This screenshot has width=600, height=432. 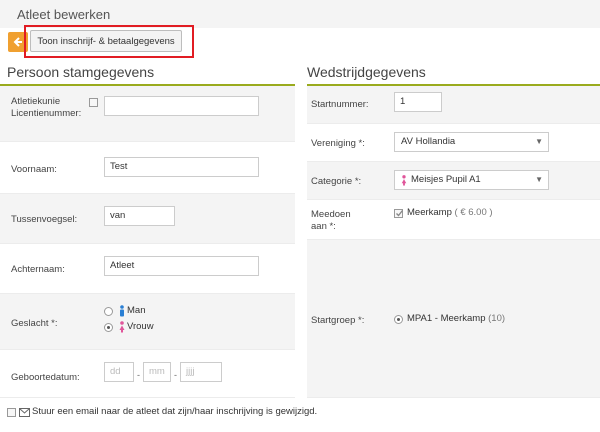 I want to click on club-select-value: AV Hollandia, so click(x=428, y=141).